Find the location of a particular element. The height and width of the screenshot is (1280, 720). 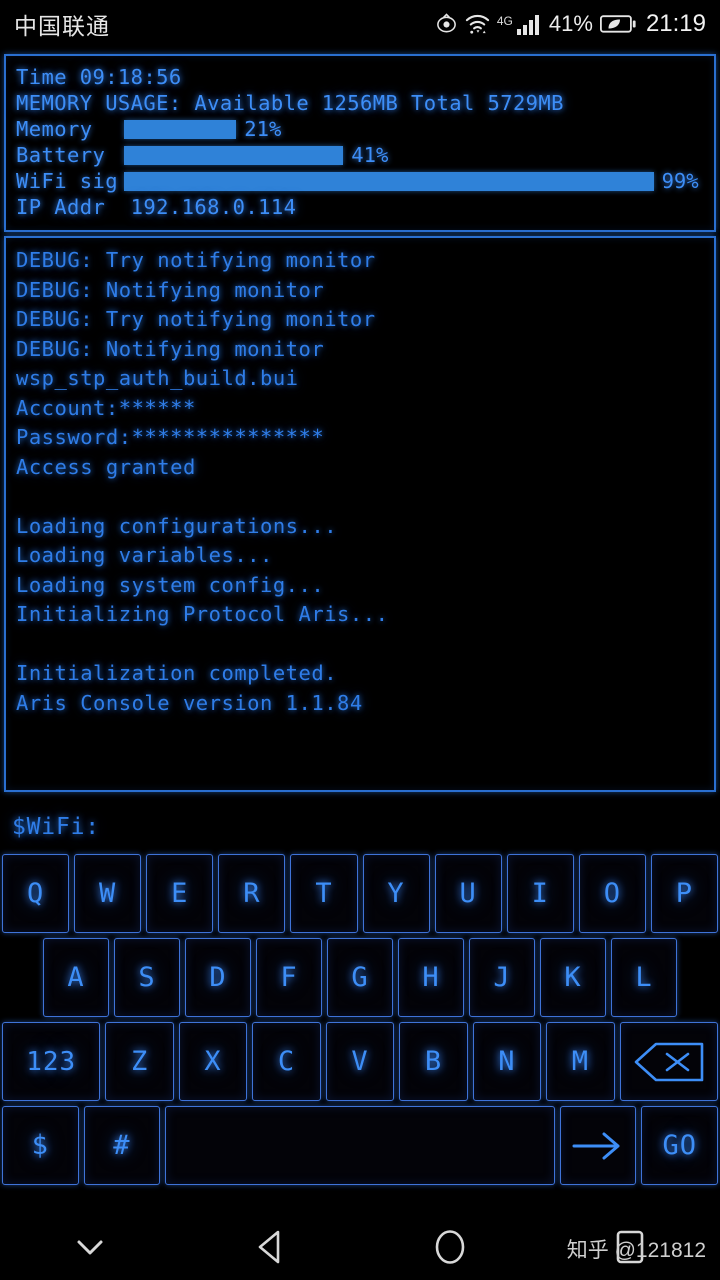

key-label: D is located at coordinates (218, 977).